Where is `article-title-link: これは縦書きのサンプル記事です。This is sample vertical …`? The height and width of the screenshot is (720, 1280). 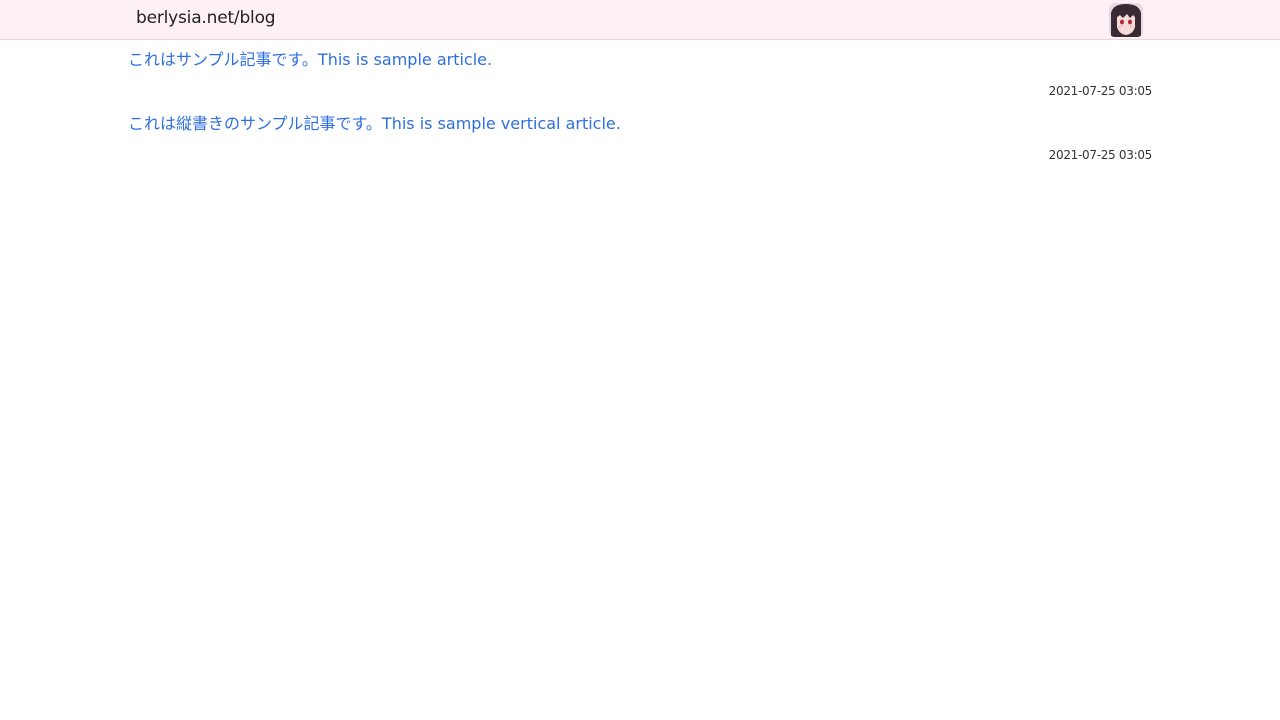
article-title-link: これは縦書きのサンプル記事です。This is sample vertical … is located at coordinates (374, 124).